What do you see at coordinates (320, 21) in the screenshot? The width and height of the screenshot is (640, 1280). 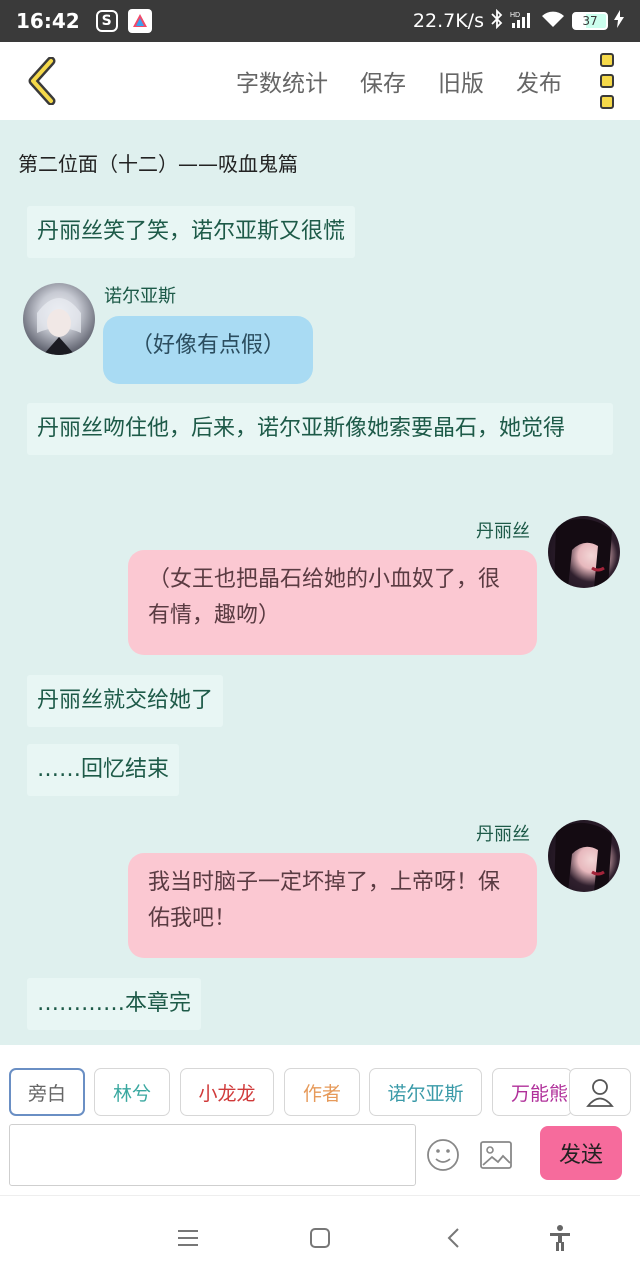 I see `status-bar: 16:42 S 22.7K/s HD 37` at bounding box center [320, 21].